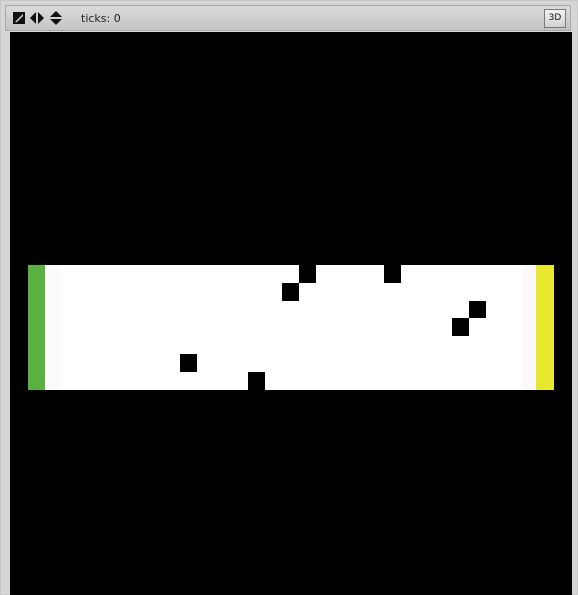 The width and height of the screenshot is (578, 595). I want to click on left-right-arrows-icon, so click(37, 18).